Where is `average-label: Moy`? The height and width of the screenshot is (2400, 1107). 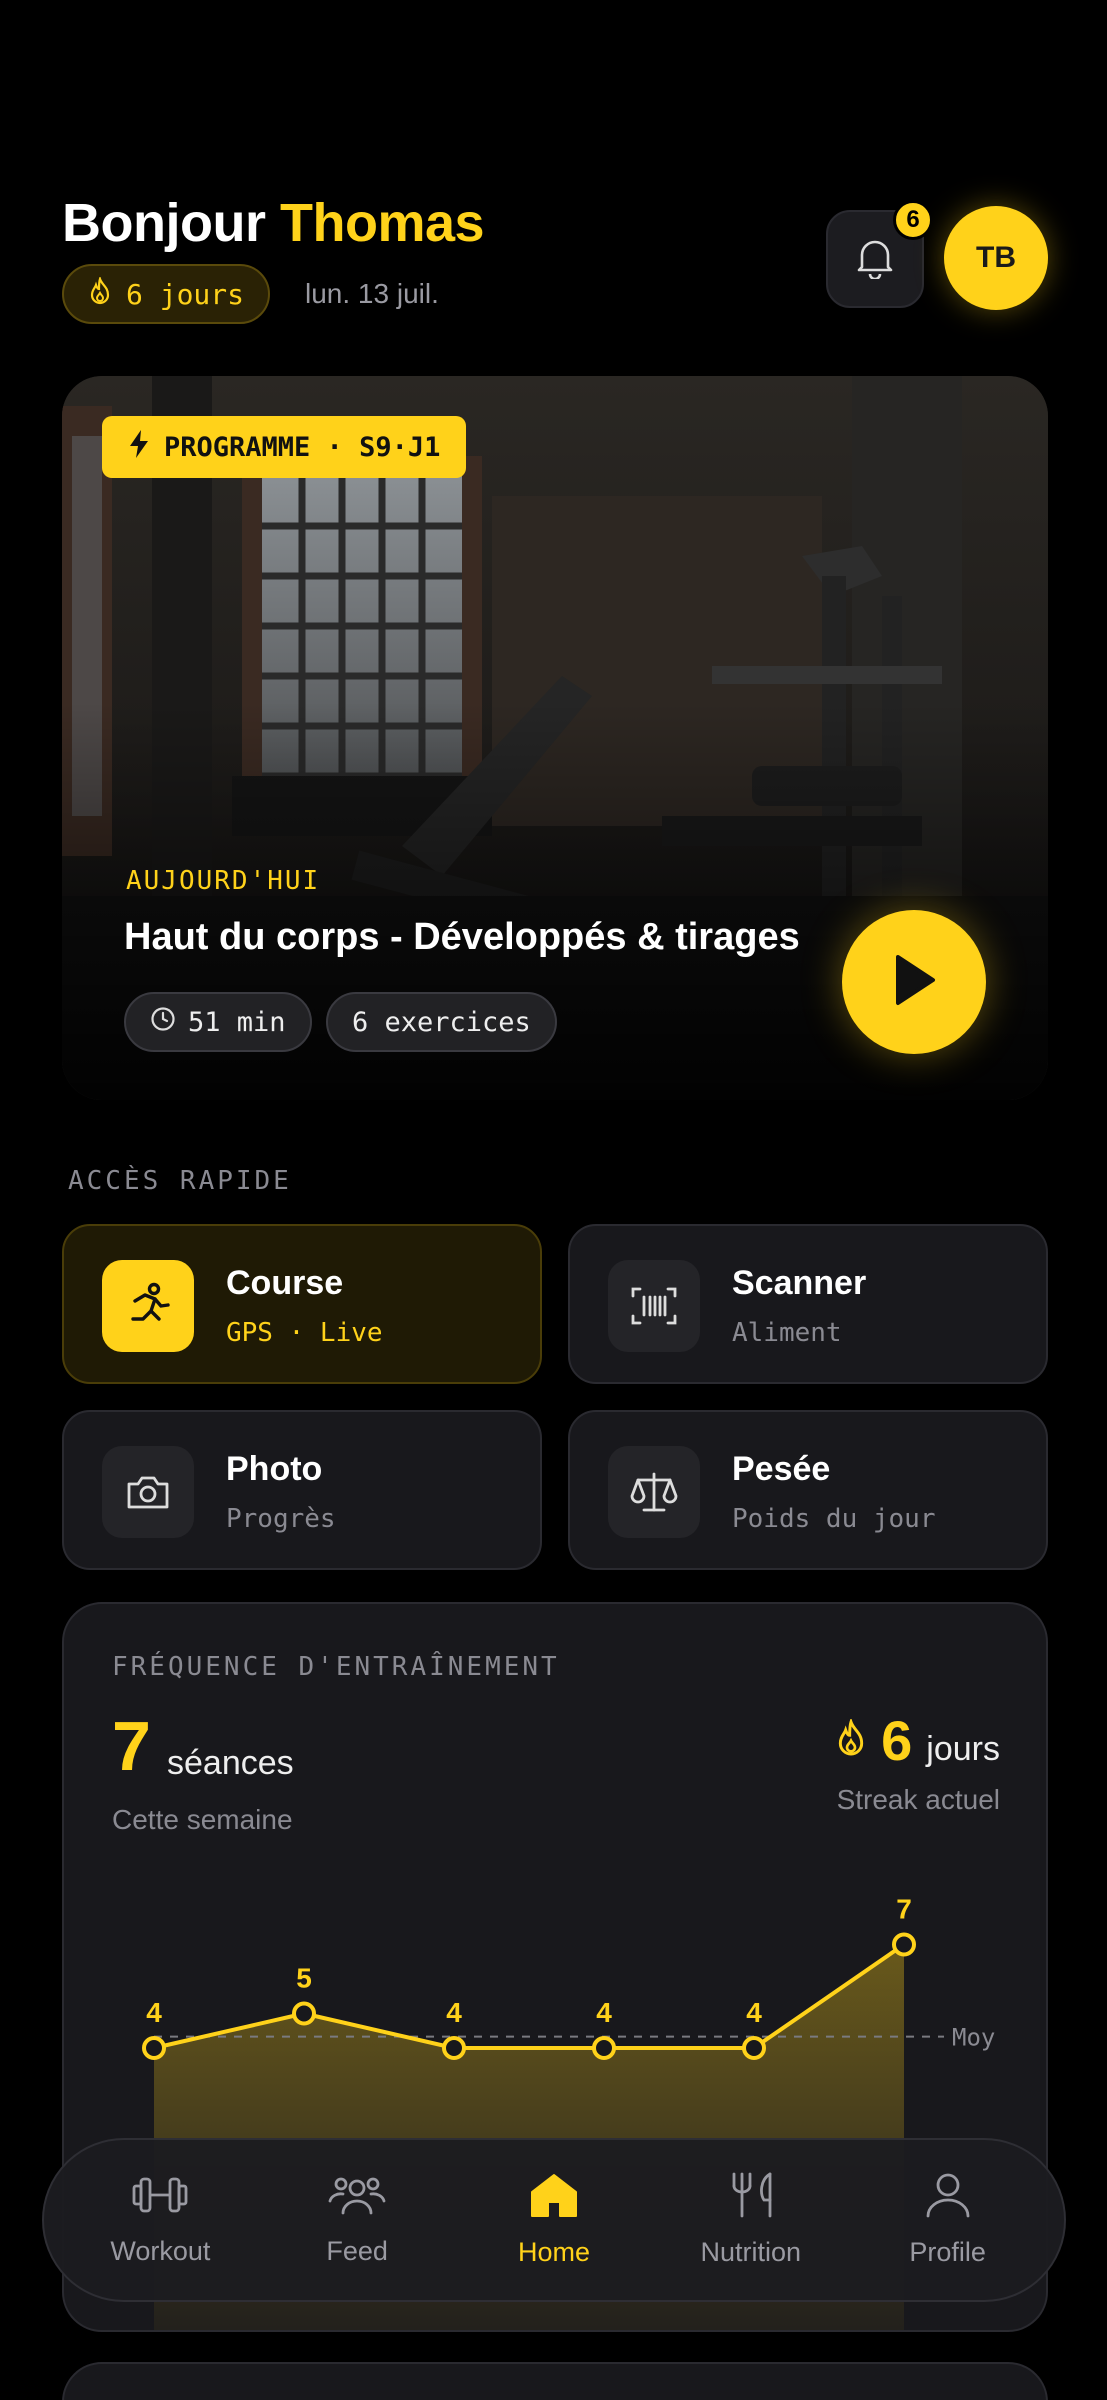 average-label: Moy is located at coordinates (973, 2038).